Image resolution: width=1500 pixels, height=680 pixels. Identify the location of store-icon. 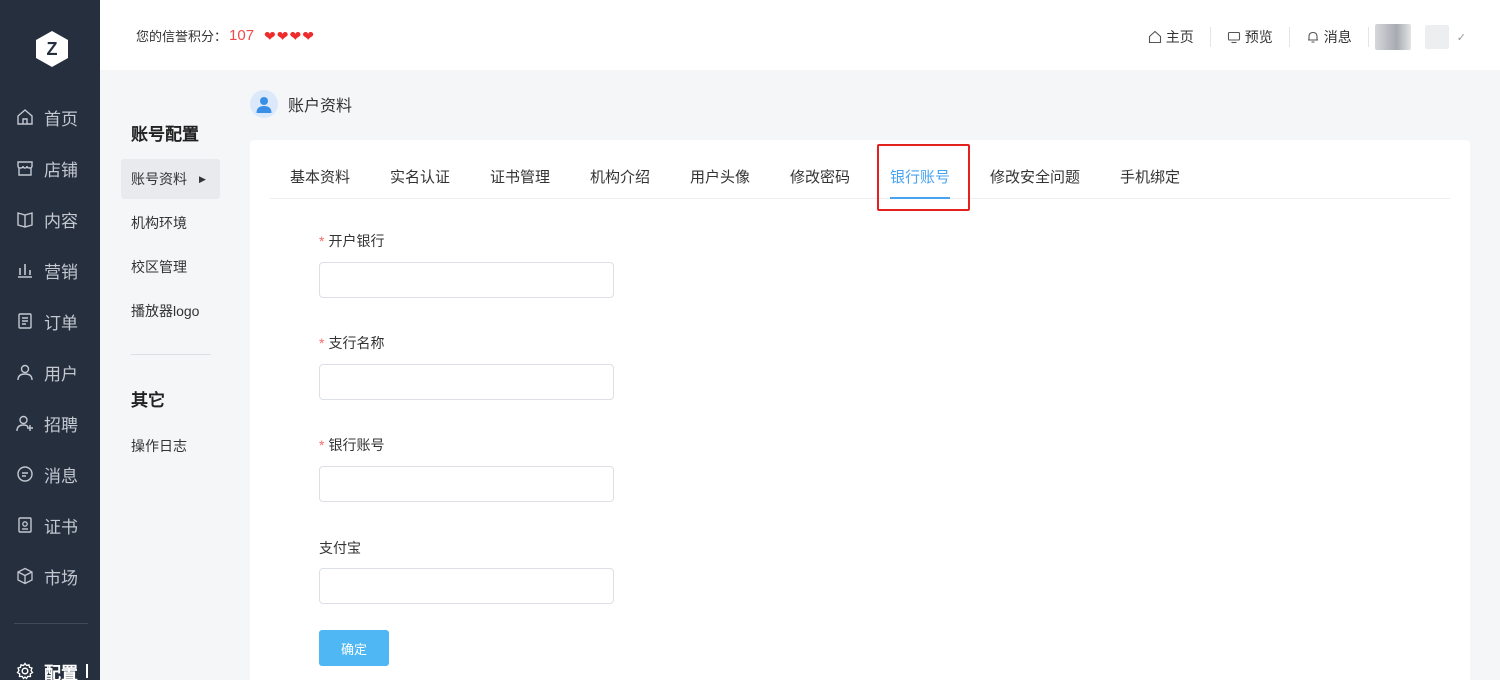
(25, 168).